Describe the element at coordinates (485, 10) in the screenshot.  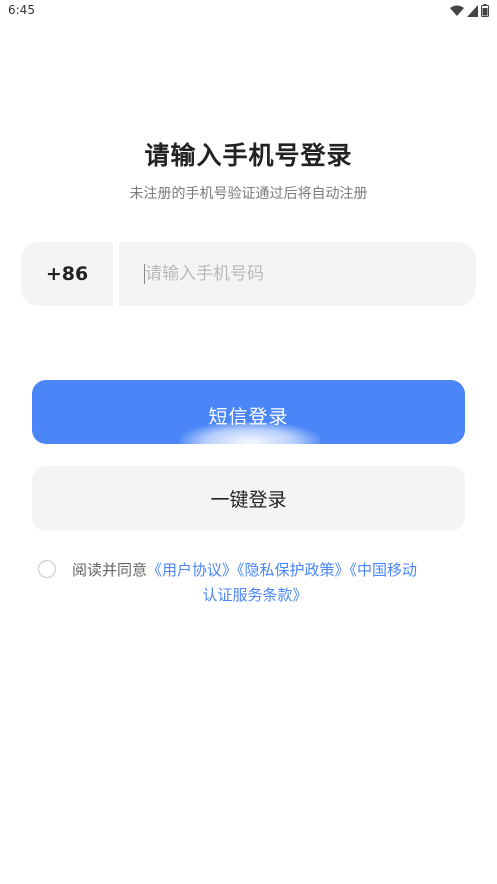
I see `battery-icon` at that location.